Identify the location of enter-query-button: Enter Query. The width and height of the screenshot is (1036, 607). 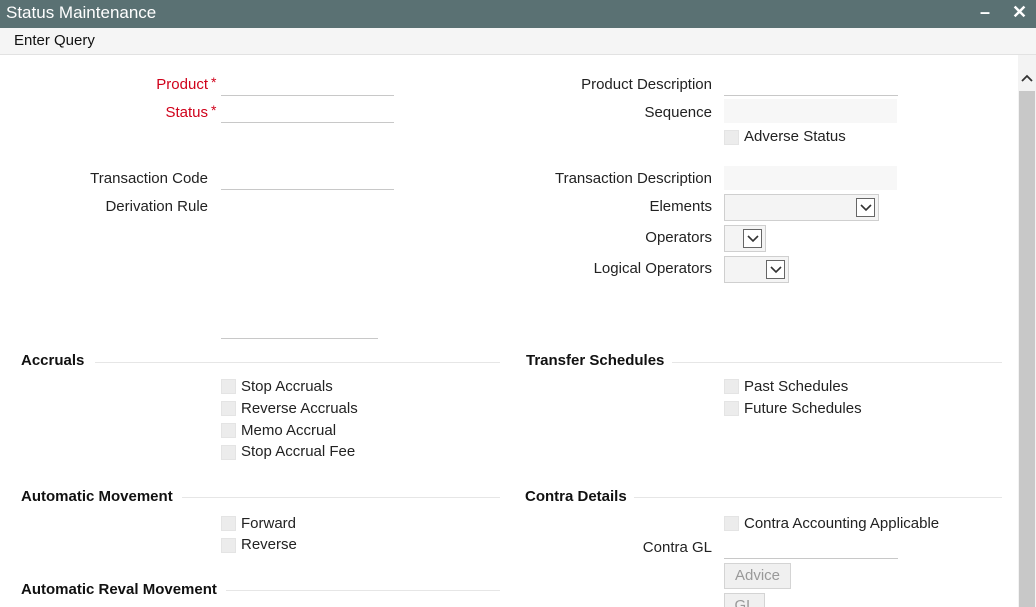
(54, 40).